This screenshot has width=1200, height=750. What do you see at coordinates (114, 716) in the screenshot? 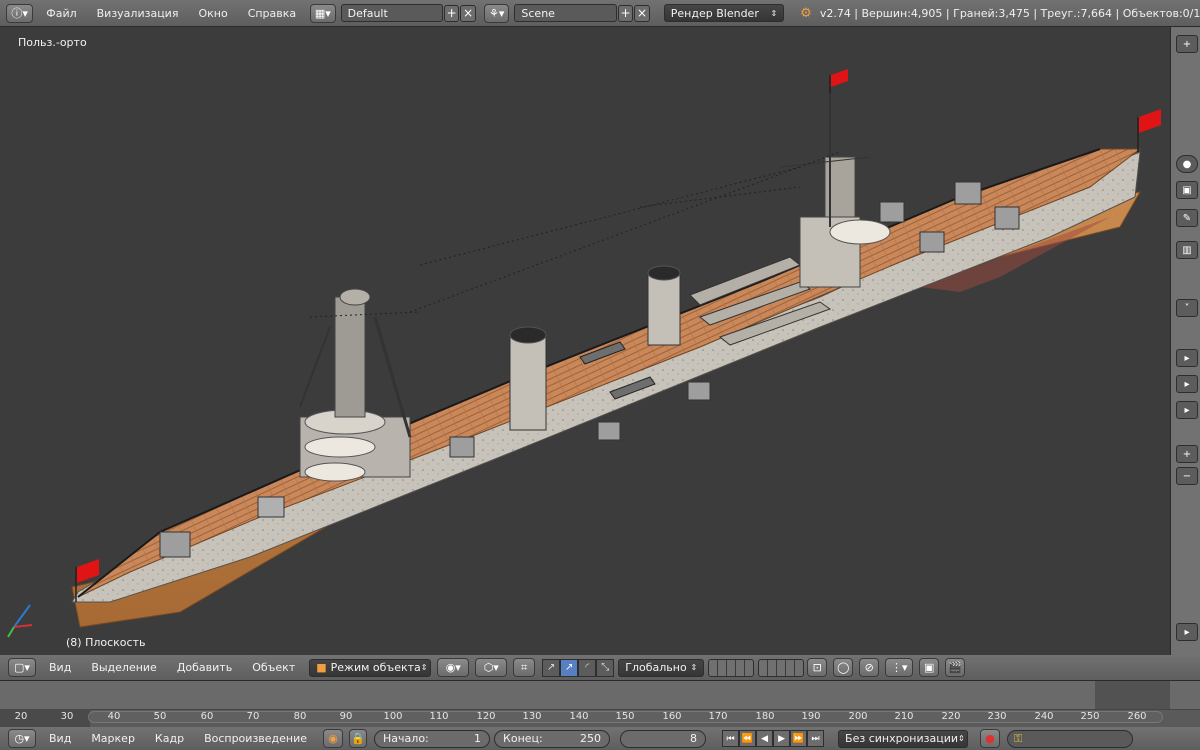
I see `tick: 40` at bounding box center [114, 716].